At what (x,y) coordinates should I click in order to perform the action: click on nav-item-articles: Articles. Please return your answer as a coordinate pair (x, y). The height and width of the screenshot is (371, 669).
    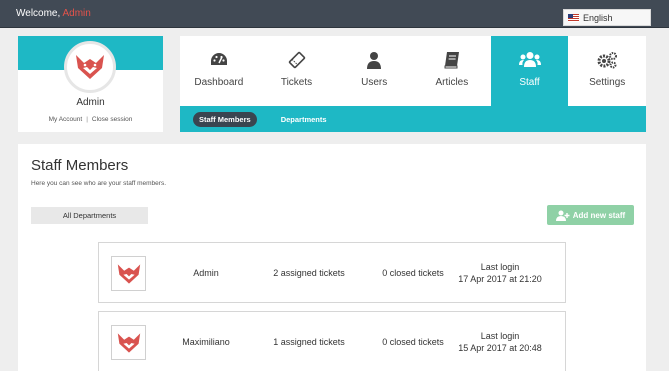
    Looking at the image, I should click on (452, 71).